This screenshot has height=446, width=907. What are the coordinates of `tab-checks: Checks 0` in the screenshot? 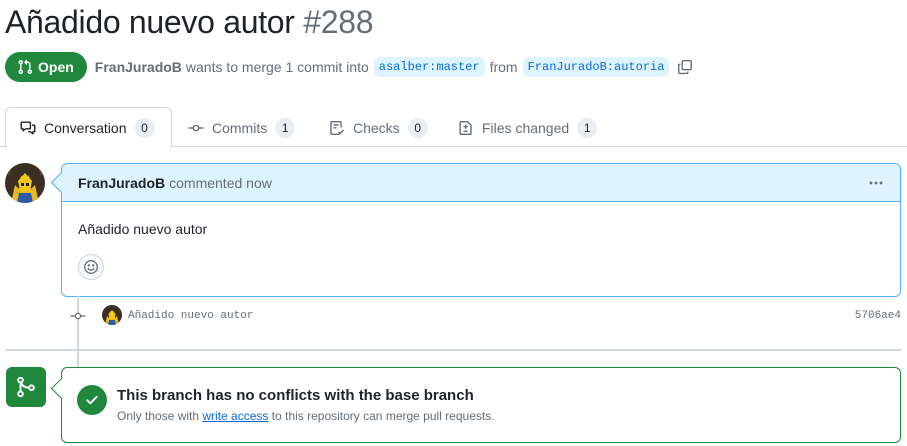 It's located at (378, 127).